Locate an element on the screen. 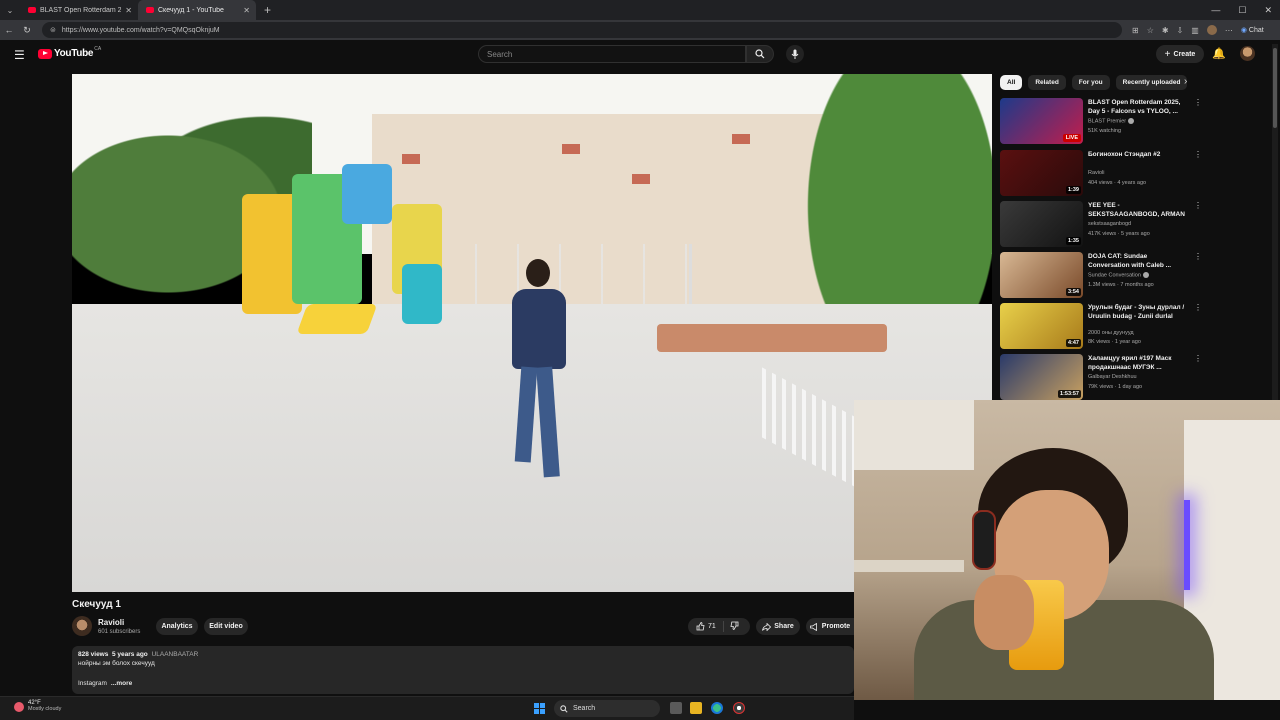 The height and width of the screenshot is (720, 1280). reload-icon: ↻ is located at coordinates (27, 30).